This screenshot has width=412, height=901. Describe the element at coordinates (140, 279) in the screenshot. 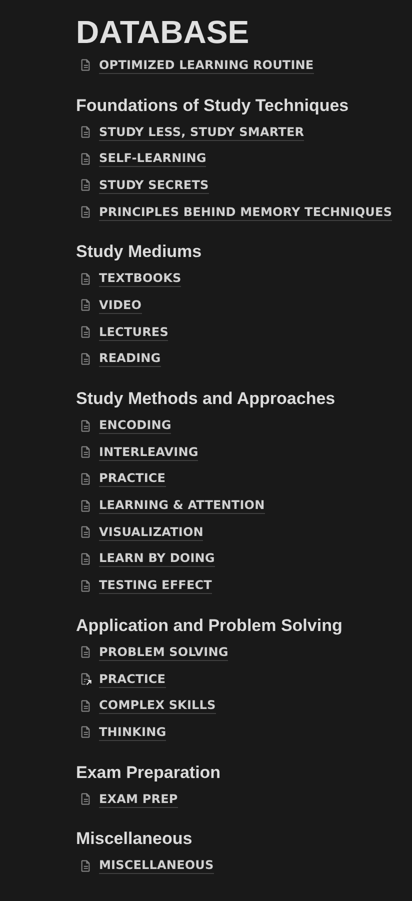

I see `page-link: TEXTBOOKS` at that location.